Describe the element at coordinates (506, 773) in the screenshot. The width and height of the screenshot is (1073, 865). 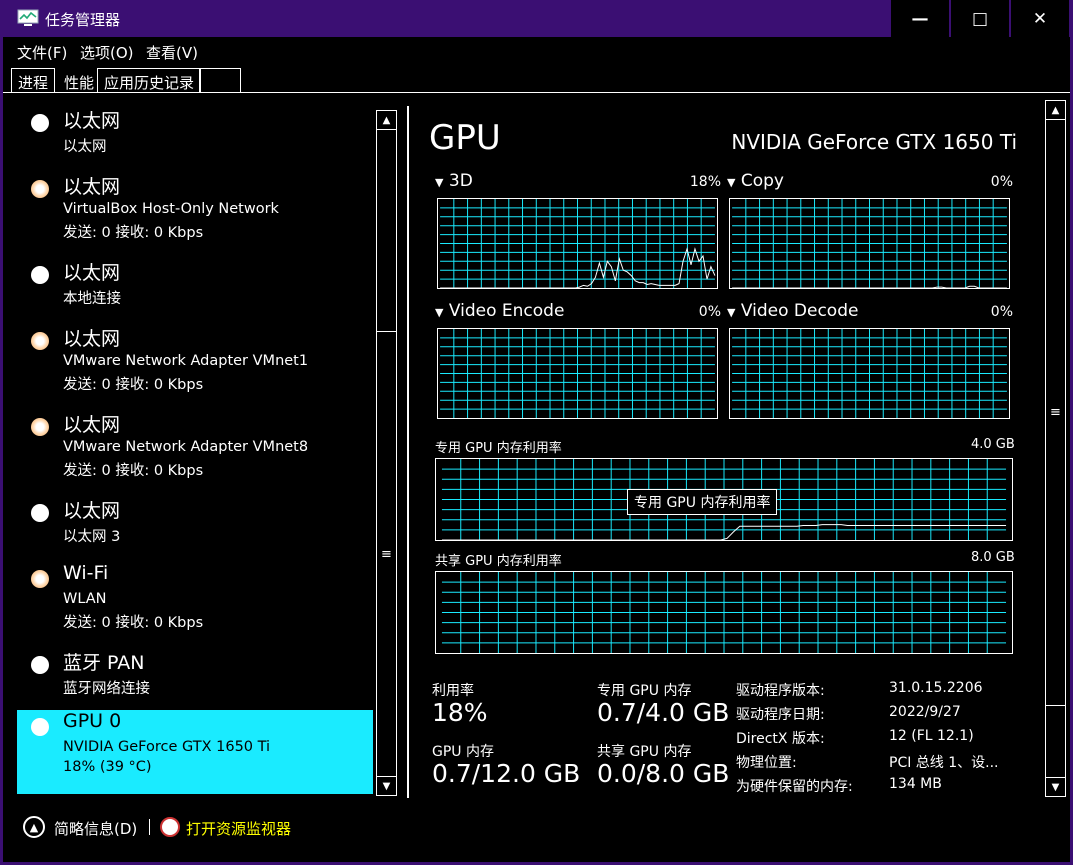
I see `gpu-mem-value: 0.7/12.0 GB` at that location.